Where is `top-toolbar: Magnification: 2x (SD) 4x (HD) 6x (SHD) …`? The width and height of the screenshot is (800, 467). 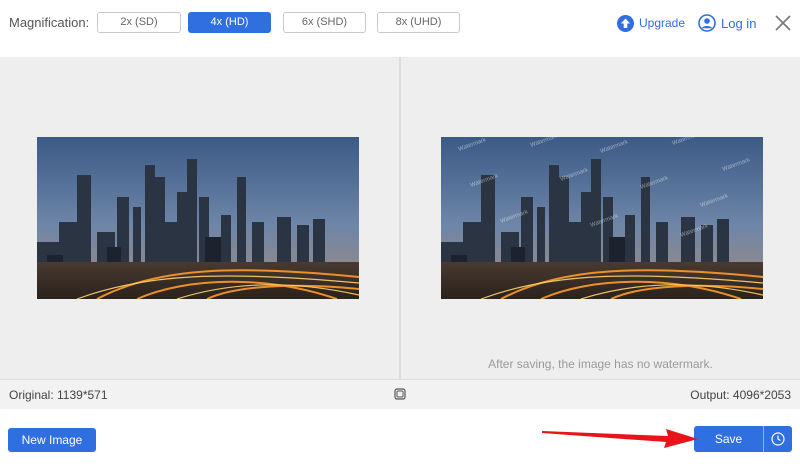
top-toolbar: Magnification: 2x (SD) 4x (HD) 6x (SHD) … is located at coordinates (400, 28).